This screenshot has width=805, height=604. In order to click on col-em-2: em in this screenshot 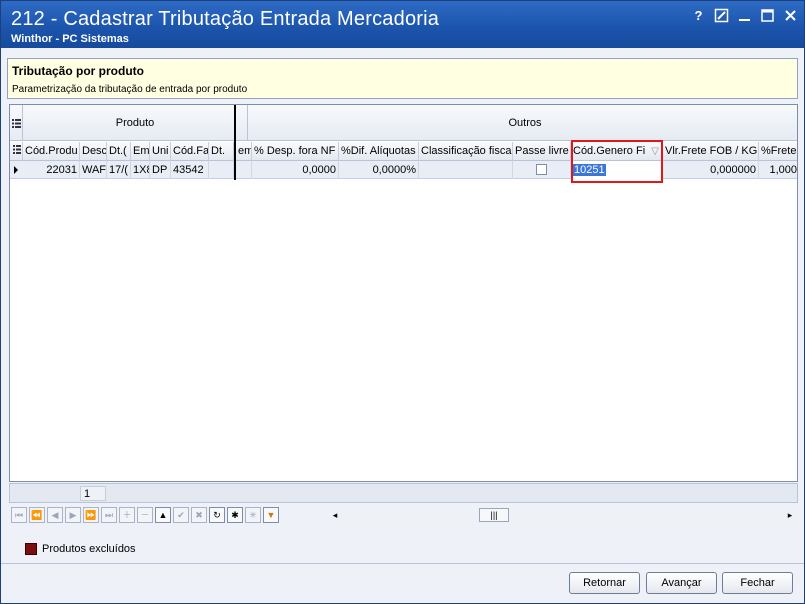, I will do `click(244, 151)`.